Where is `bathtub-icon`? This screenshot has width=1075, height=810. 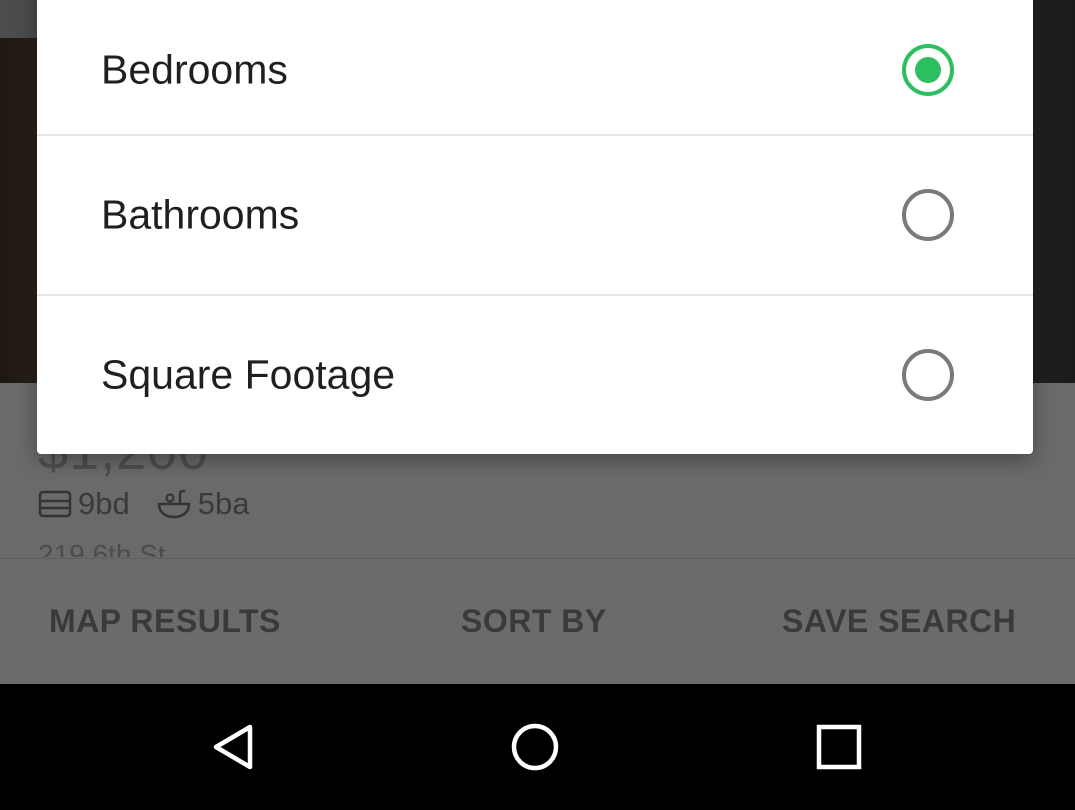
bathtub-icon is located at coordinates (173, 504).